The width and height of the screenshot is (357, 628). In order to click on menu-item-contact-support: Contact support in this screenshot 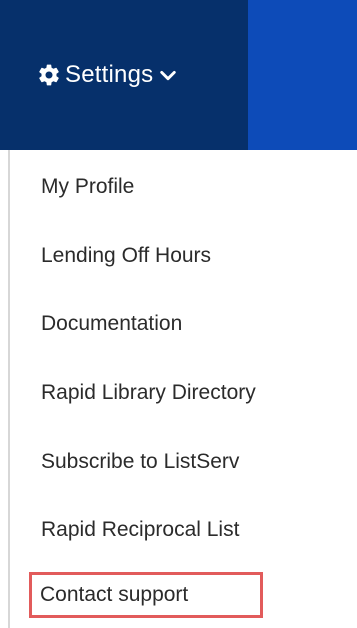, I will do `click(146, 595)`.